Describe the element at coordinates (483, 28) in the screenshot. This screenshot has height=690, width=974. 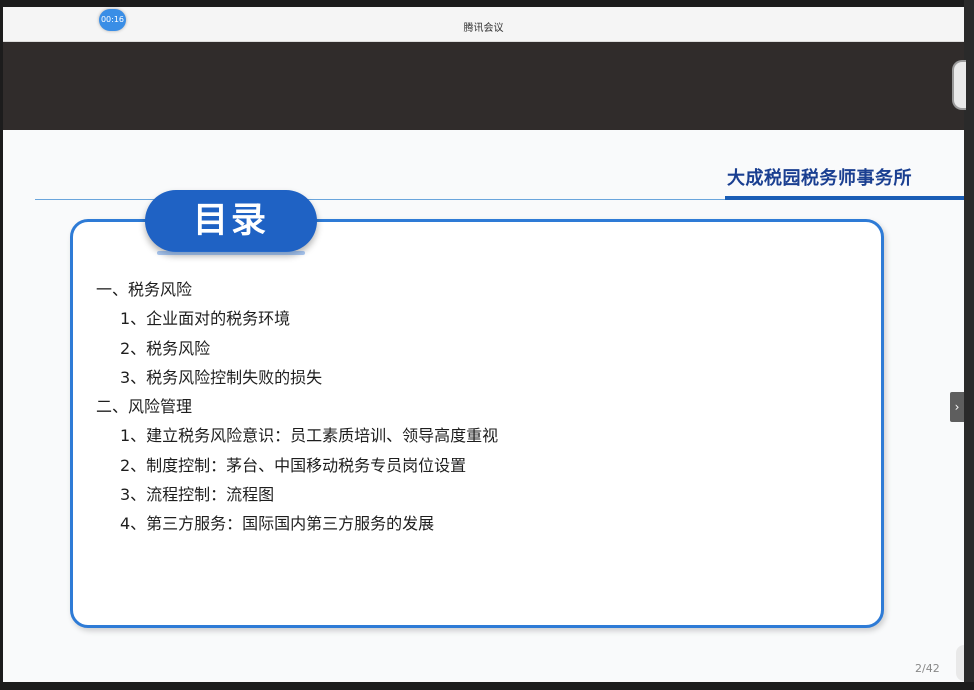
I see `app-title: 腾讯会议` at that location.